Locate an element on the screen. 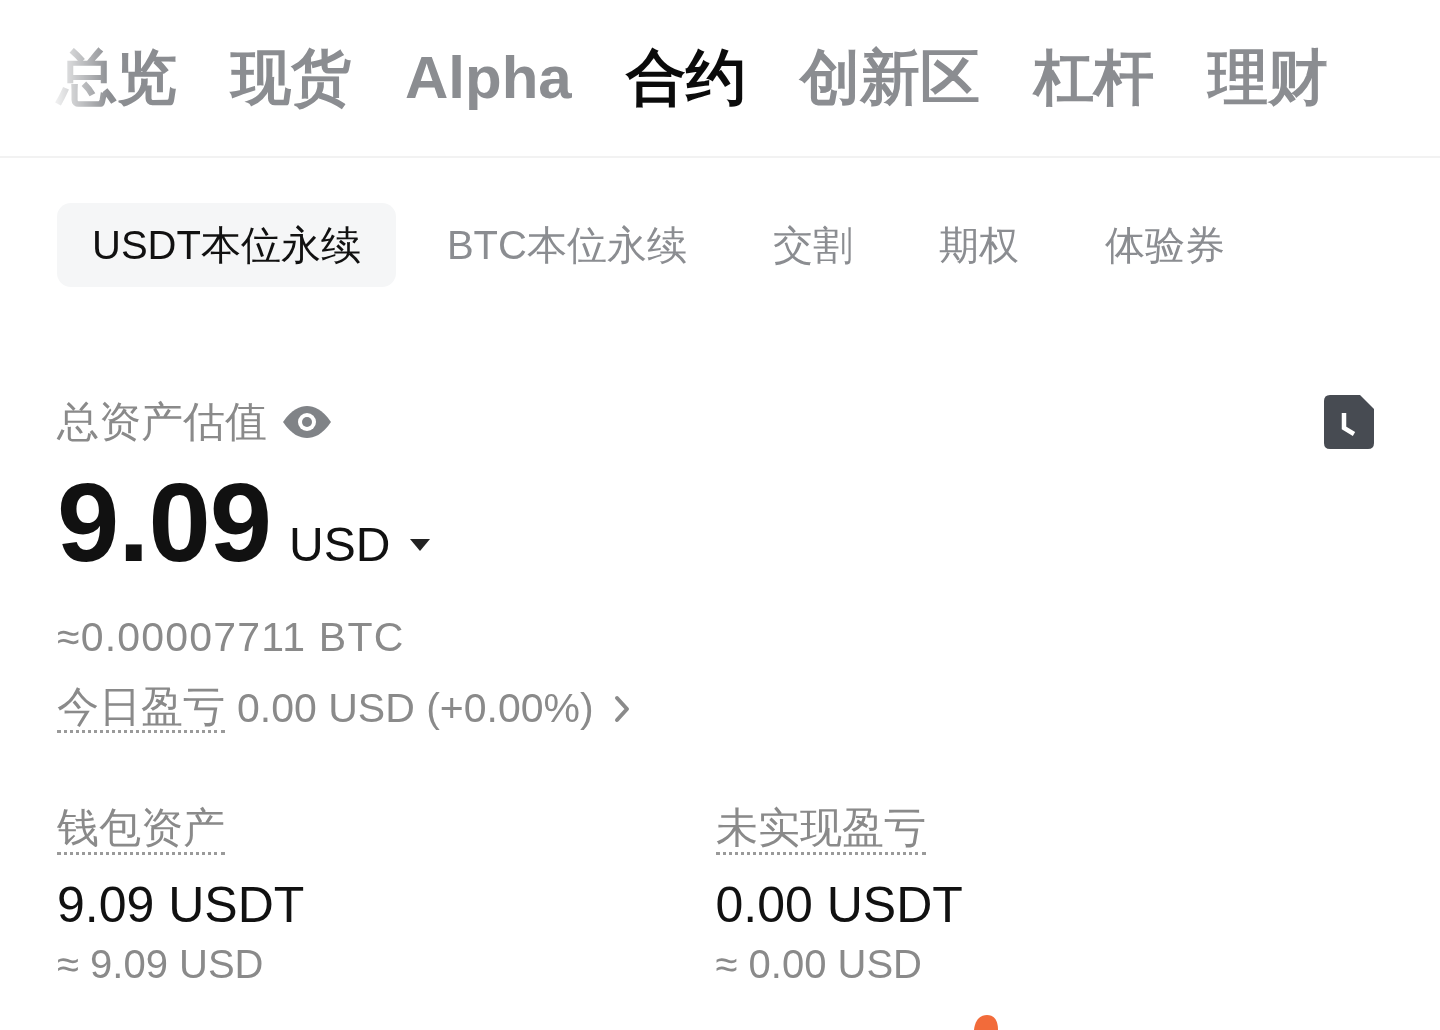 The image size is (1440, 1030). top-tab: 理财 is located at coordinates (1267, 78).